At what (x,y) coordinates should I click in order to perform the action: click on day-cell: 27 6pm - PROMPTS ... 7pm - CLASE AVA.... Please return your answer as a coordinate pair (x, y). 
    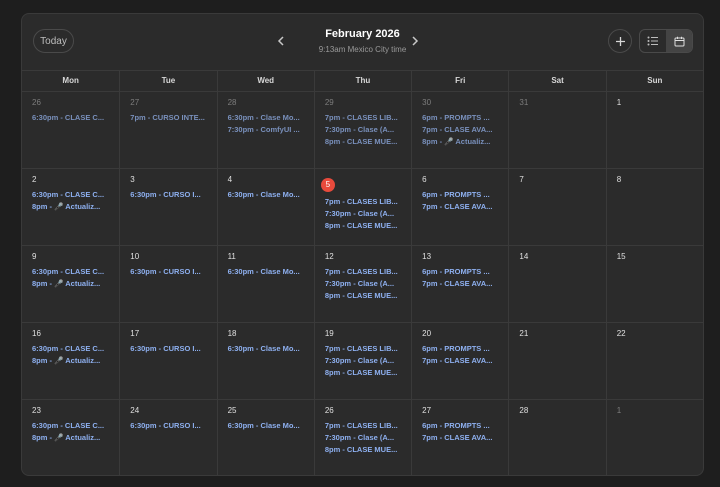
    Looking at the image, I should click on (459, 437).